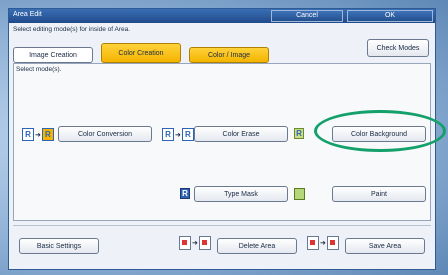  What do you see at coordinates (59, 246) in the screenshot?
I see `basic-settings-button: Basic Settings` at bounding box center [59, 246].